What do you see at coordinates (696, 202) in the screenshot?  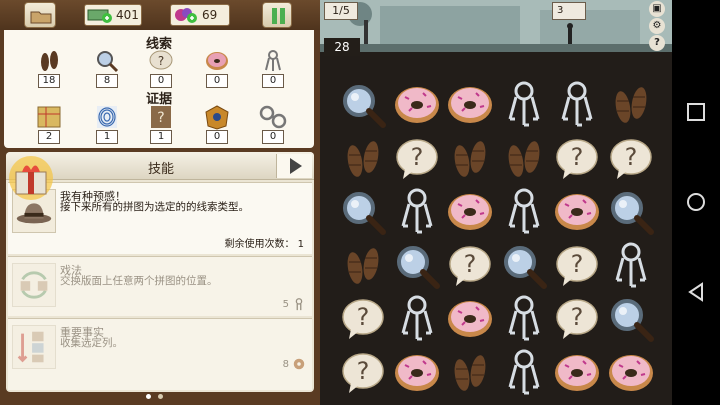 I see `home-icon` at bounding box center [696, 202].